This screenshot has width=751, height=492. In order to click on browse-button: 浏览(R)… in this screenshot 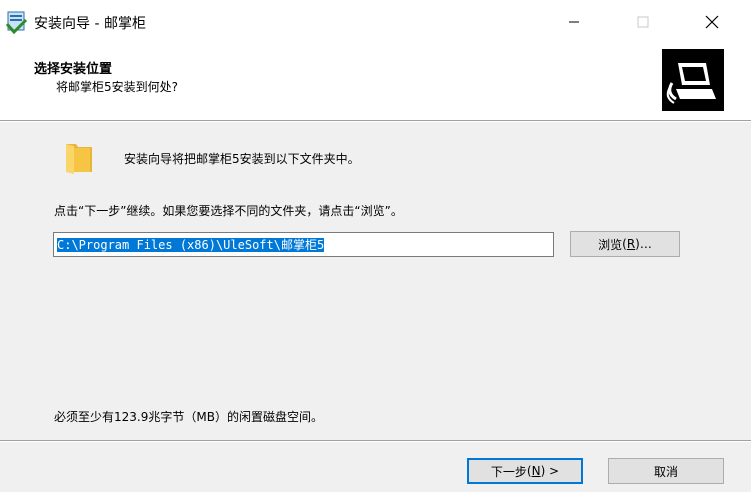, I will do `click(625, 244)`.